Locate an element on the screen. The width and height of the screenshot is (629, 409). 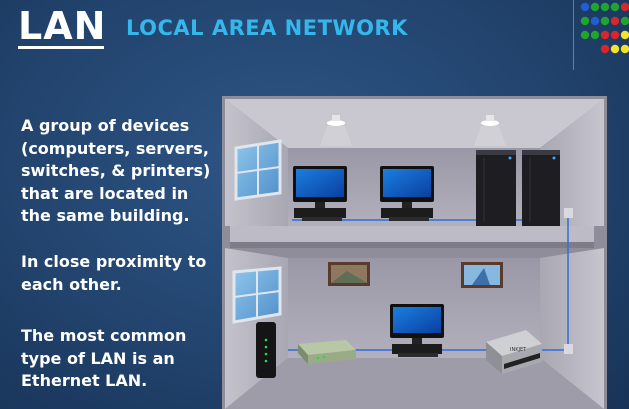
description-paragraph-2: In close proximity to each other. is located at coordinates (113, 273).